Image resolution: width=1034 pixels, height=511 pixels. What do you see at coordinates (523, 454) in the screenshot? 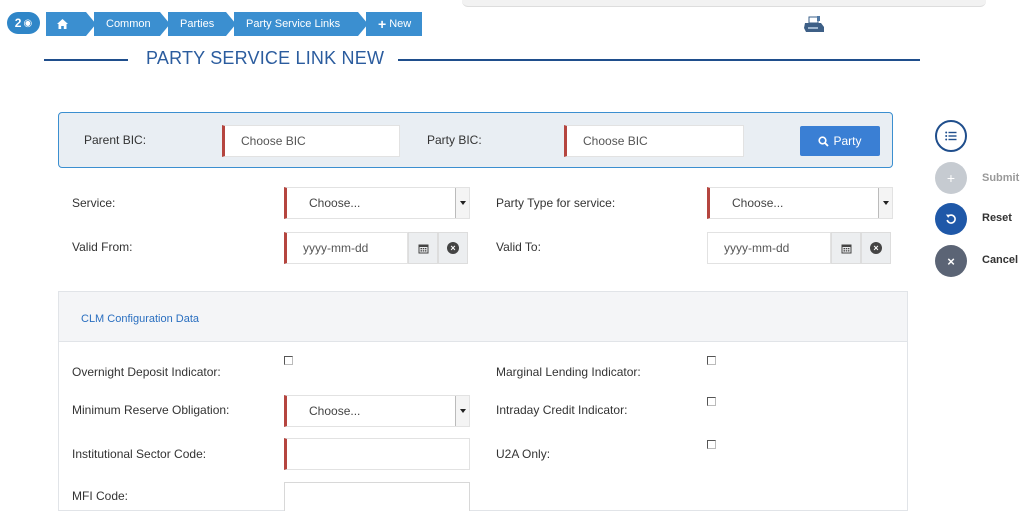
I see `u2a-only-label: U2A Only:` at bounding box center [523, 454].